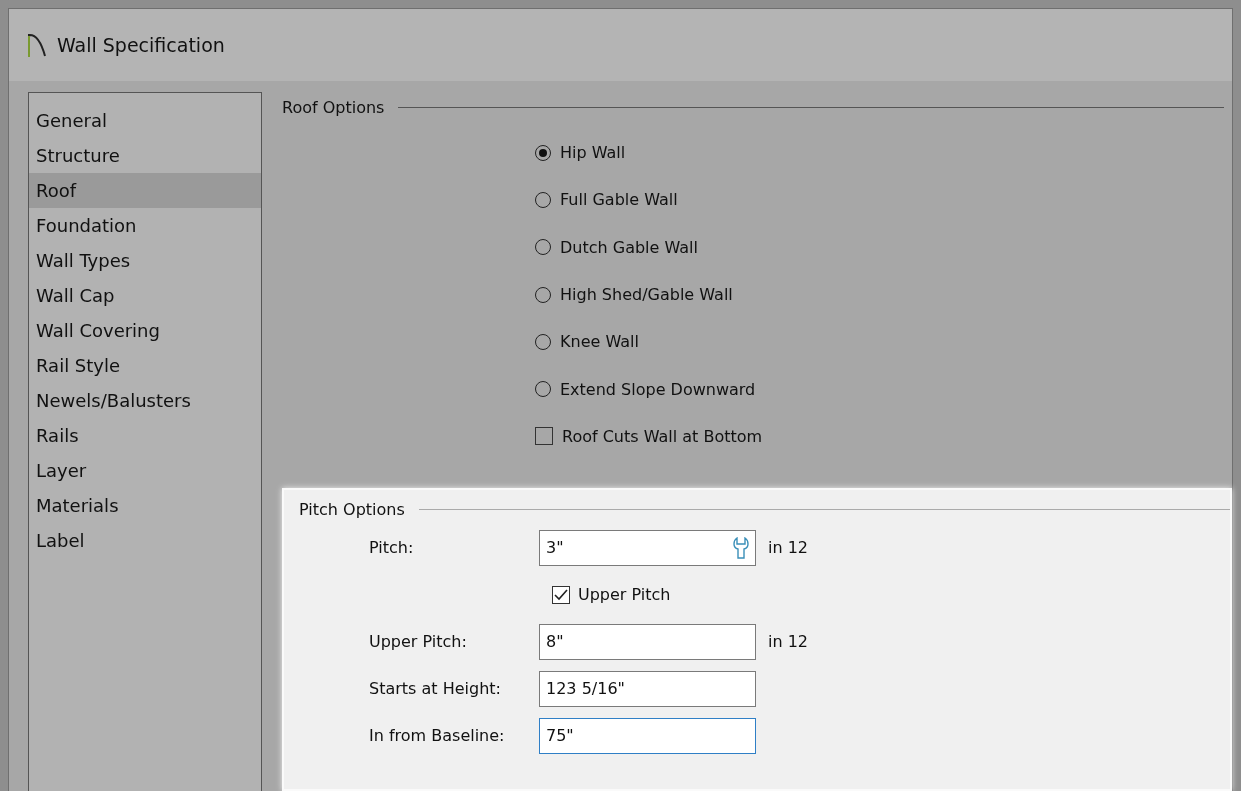  What do you see at coordinates (145, 365) in the screenshot?
I see `category-item: Rail Style` at bounding box center [145, 365].